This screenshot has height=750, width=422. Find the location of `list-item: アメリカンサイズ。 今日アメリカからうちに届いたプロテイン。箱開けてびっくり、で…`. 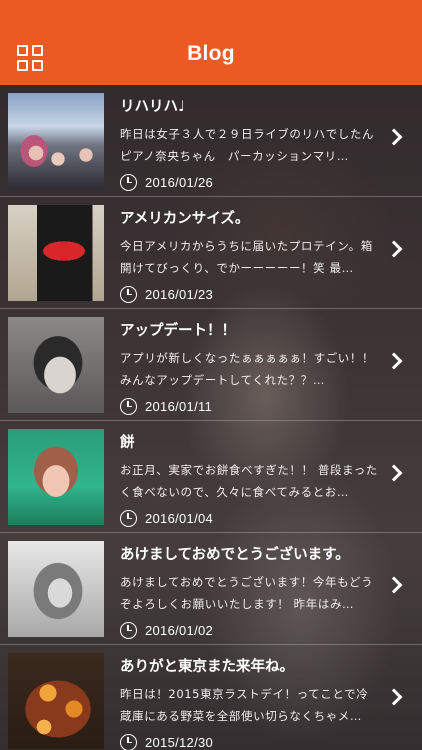

list-item: アメリカンサイズ。 今日アメリカからうちに届いたプロテイン。箱開けてびっくり、で… is located at coordinates (211, 253).